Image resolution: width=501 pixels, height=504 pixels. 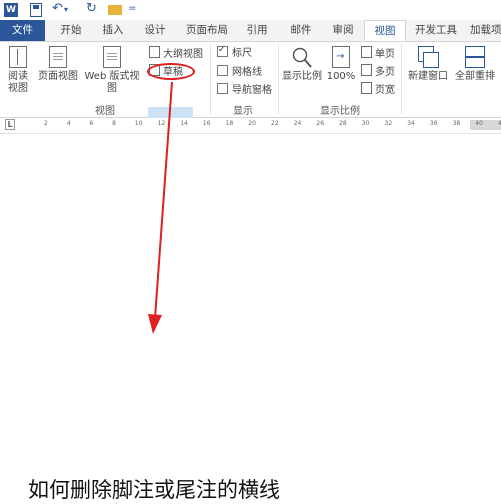 What do you see at coordinates (154, 490) in the screenshot?
I see `caption-text: 如何删除脚注或尾注的横线` at bounding box center [154, 490].